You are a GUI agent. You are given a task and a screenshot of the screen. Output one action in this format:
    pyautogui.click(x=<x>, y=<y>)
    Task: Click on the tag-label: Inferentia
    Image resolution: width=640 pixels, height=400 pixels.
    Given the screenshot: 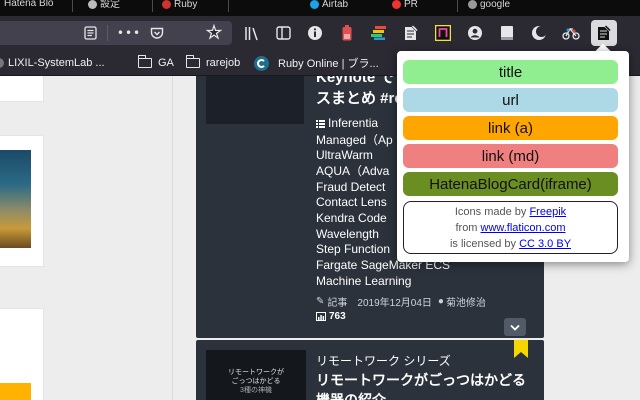 What is the action you would take?
    pyautogui.click(x=353, y=123)
    